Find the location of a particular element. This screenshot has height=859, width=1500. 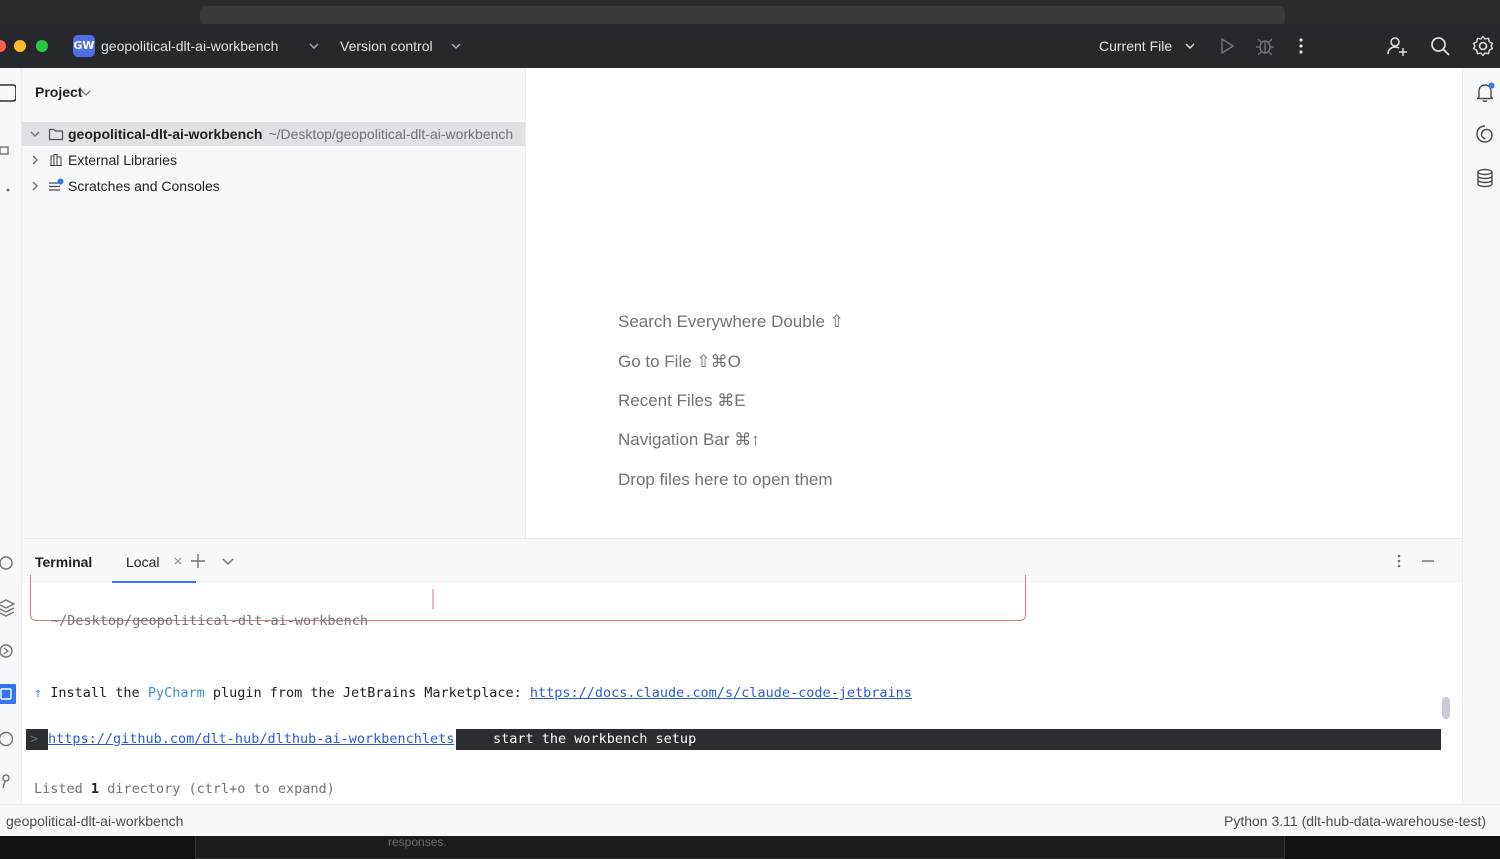

git-icon is located at coordinates (8, 781).